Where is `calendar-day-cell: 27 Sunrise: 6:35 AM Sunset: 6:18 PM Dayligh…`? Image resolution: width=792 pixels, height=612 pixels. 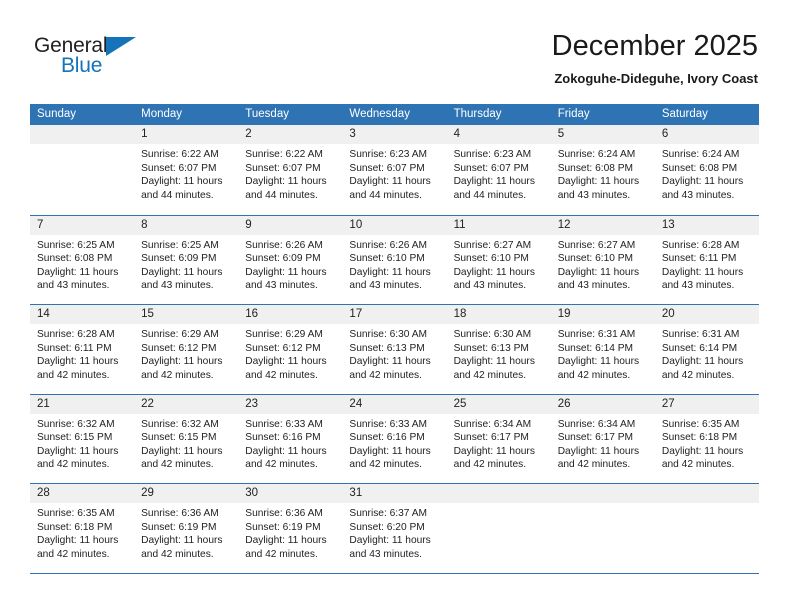 calendar-day-cell: 27 Sunrise: 6:35 AM Sunset: 6:18 PM Dayligh… is located at coordinates (706, 439).